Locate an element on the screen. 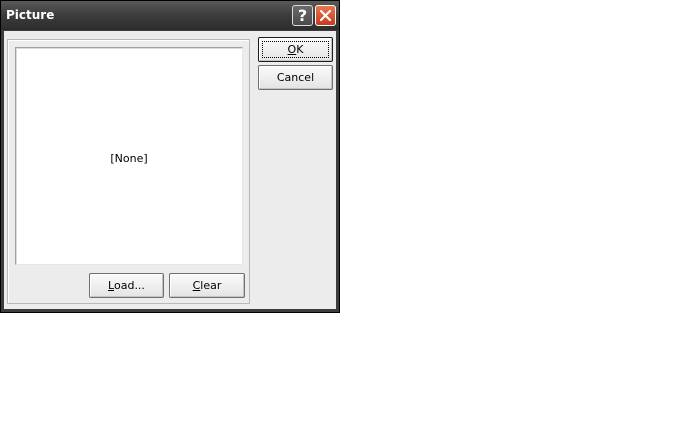 This screenshot has width=698, height=424. ok-button: OK is located at coordinates (295, 49).